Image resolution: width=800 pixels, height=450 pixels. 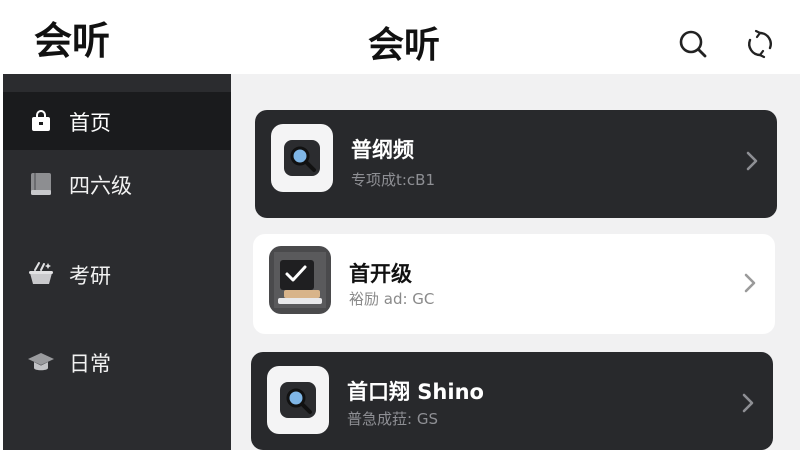 I want to click on sidebar-top-strip, so click(x=117, y=83).